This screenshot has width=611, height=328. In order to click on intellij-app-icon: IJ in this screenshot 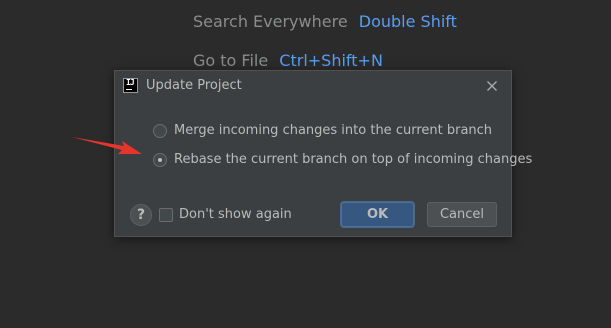, I will do `click(130, 85)`.